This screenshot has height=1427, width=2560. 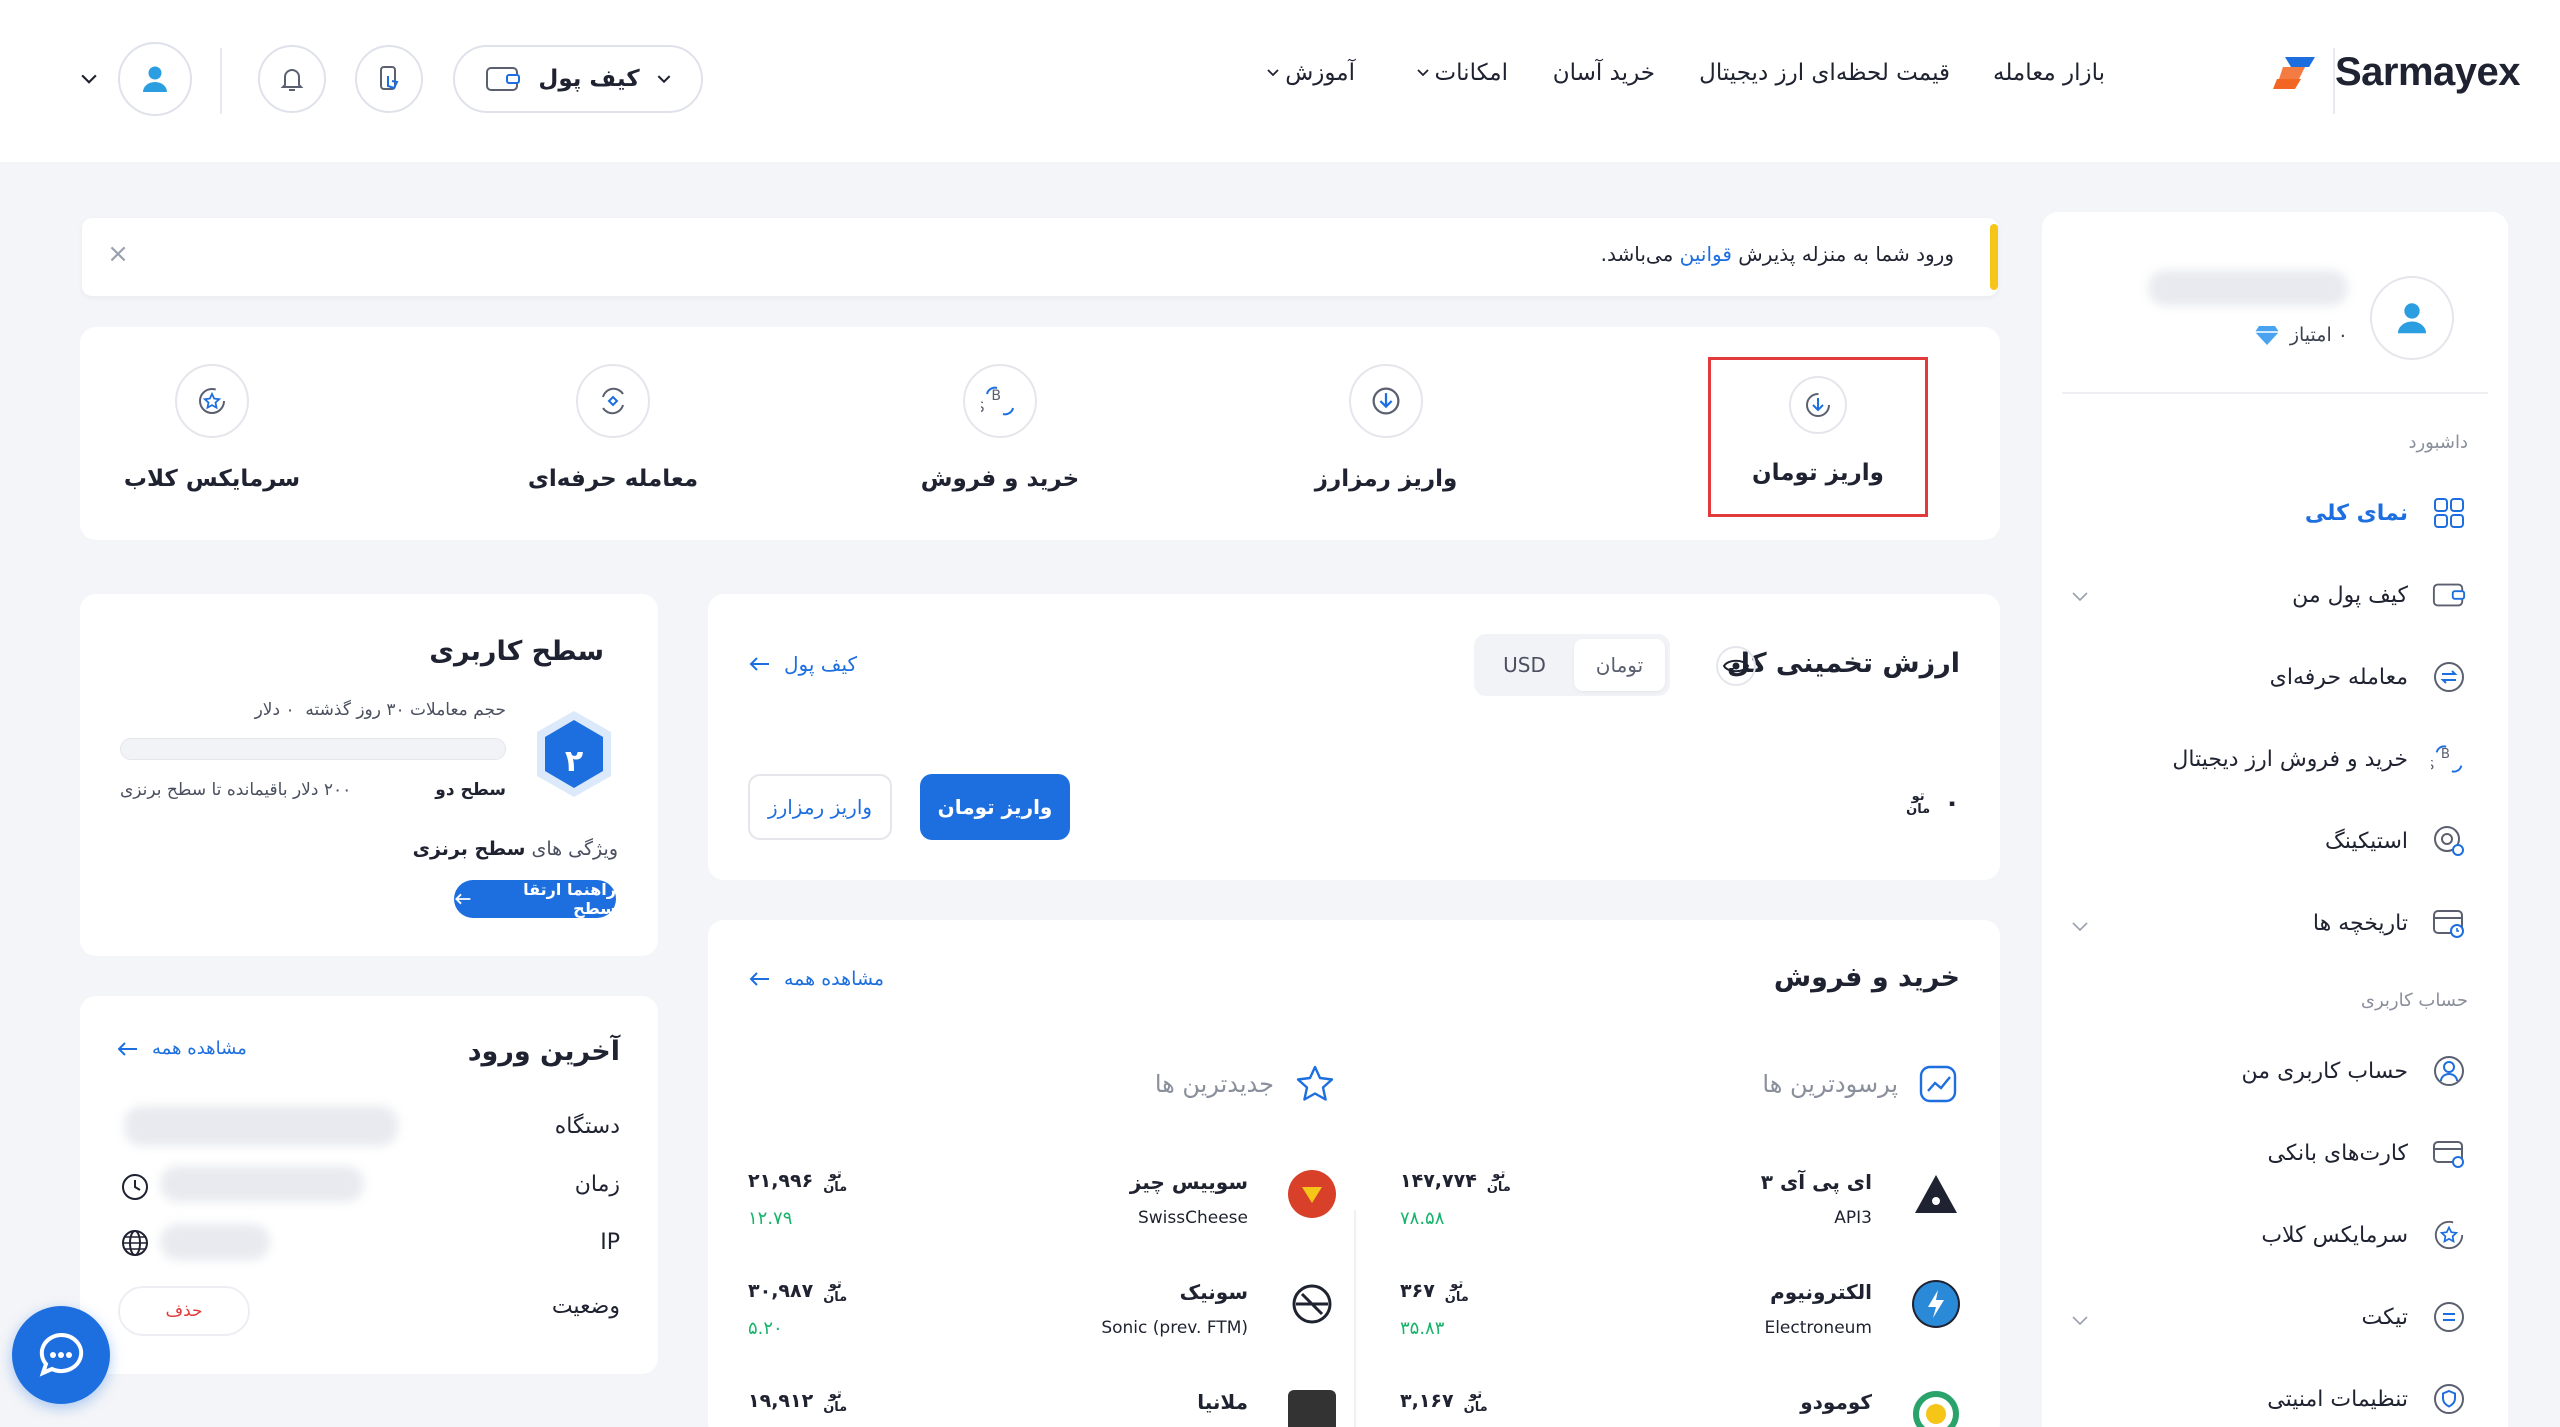 I want to click on coin-symbol: Electroneum, so click(x=1818, y=1328).